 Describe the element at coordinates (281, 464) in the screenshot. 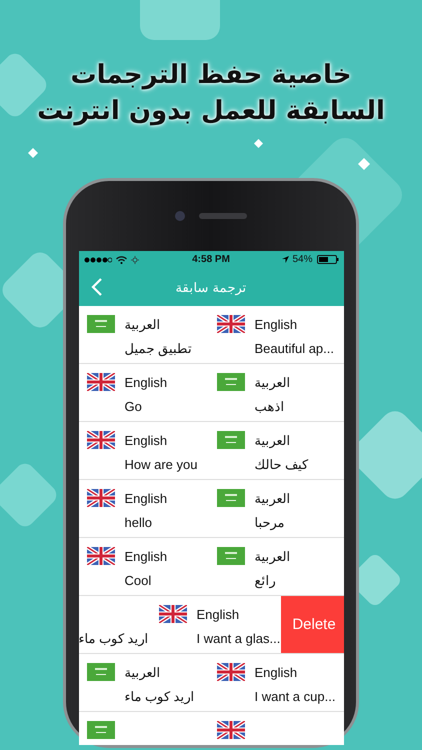

I see `phrase-text: كيف حالك` at that location.